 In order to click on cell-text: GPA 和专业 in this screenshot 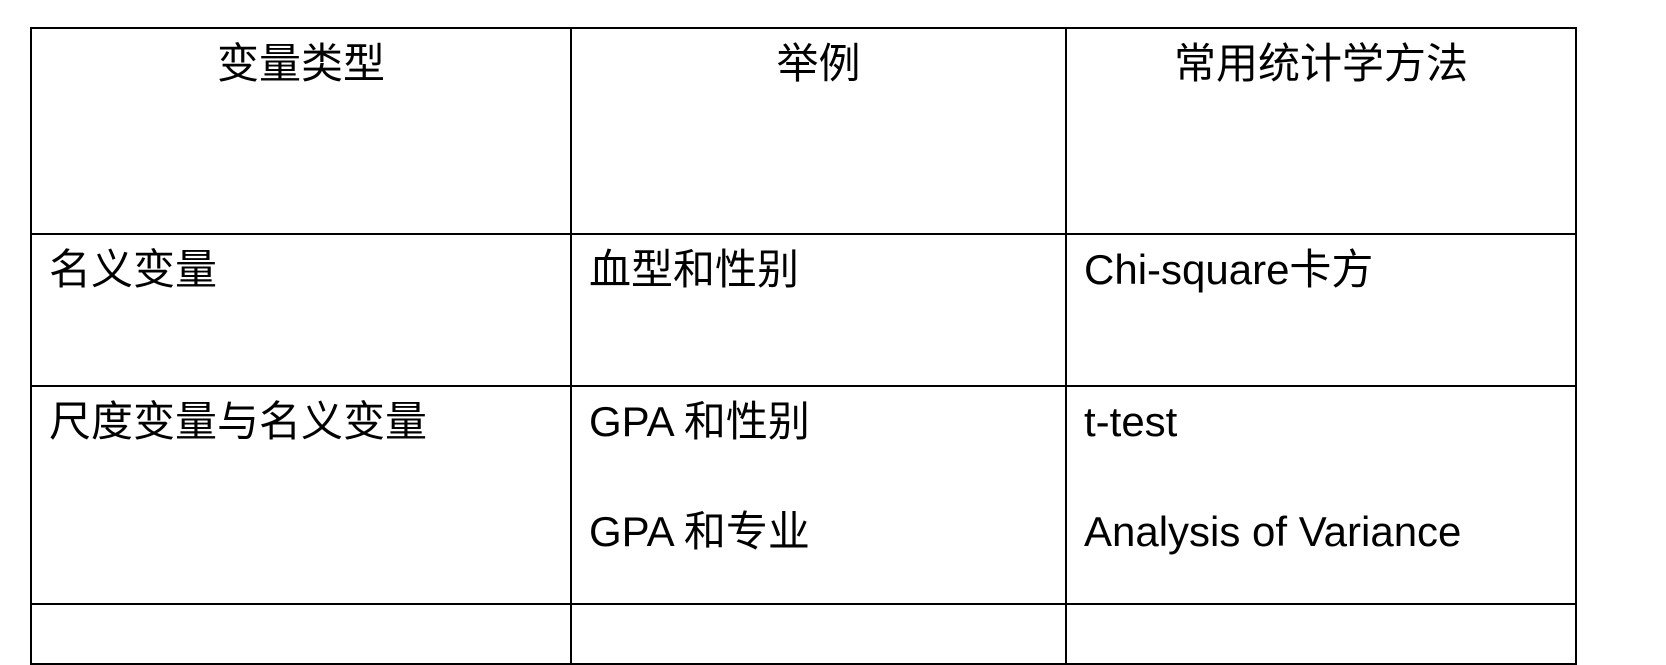, I will do `click(699, 531)`.